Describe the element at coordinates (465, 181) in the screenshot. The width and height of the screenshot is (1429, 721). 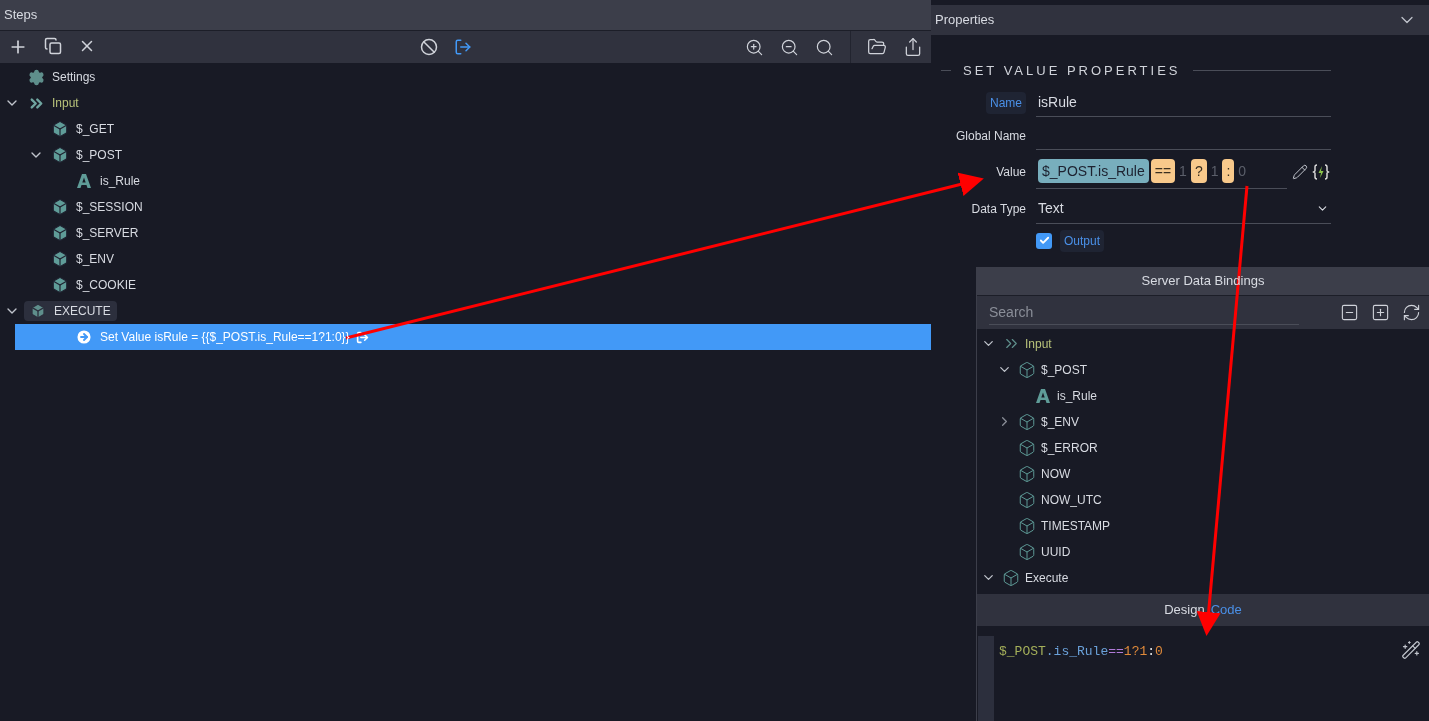
I see `tree-item: is_Rule` at that location.